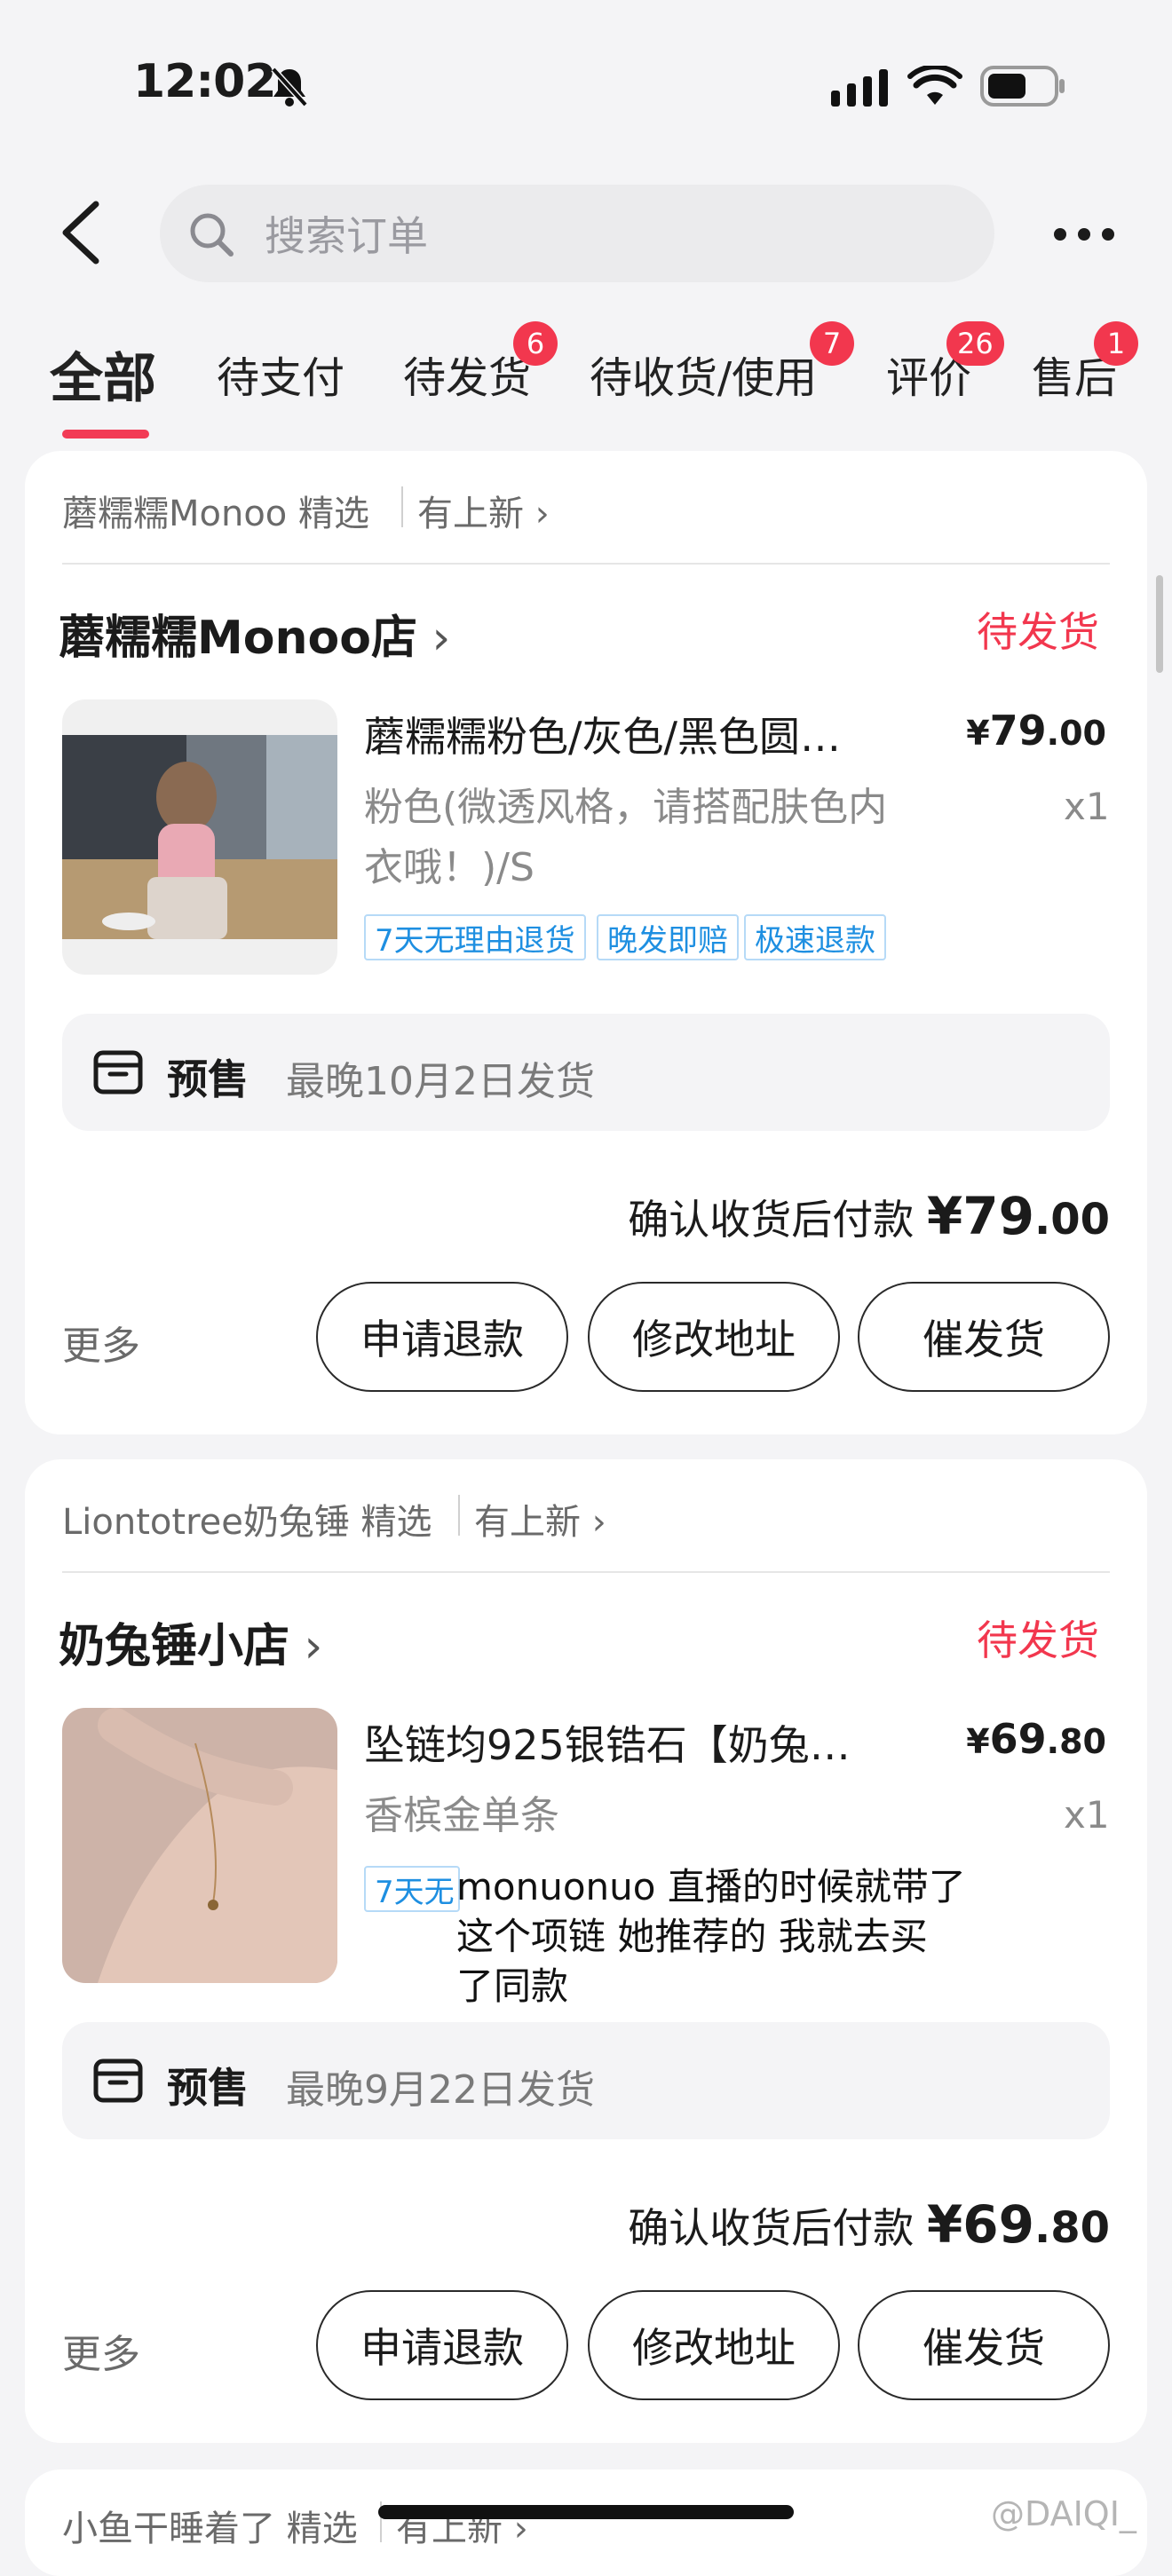 This screenshot has width=1172, height=2576. I want to click on overlay-caption: monuonuo 直播的时候就带了 这个项链 她推荐的 我就去买 了同款, so click(711, 1936).